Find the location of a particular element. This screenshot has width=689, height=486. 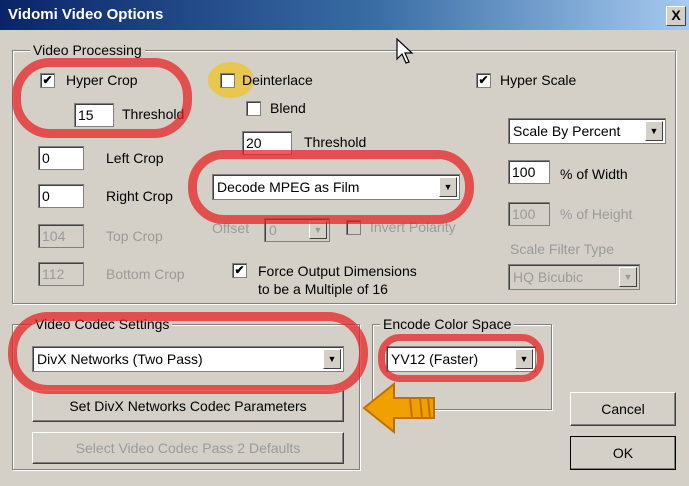

top-crop-label: Top Crop is located at coordinates (134, 236).